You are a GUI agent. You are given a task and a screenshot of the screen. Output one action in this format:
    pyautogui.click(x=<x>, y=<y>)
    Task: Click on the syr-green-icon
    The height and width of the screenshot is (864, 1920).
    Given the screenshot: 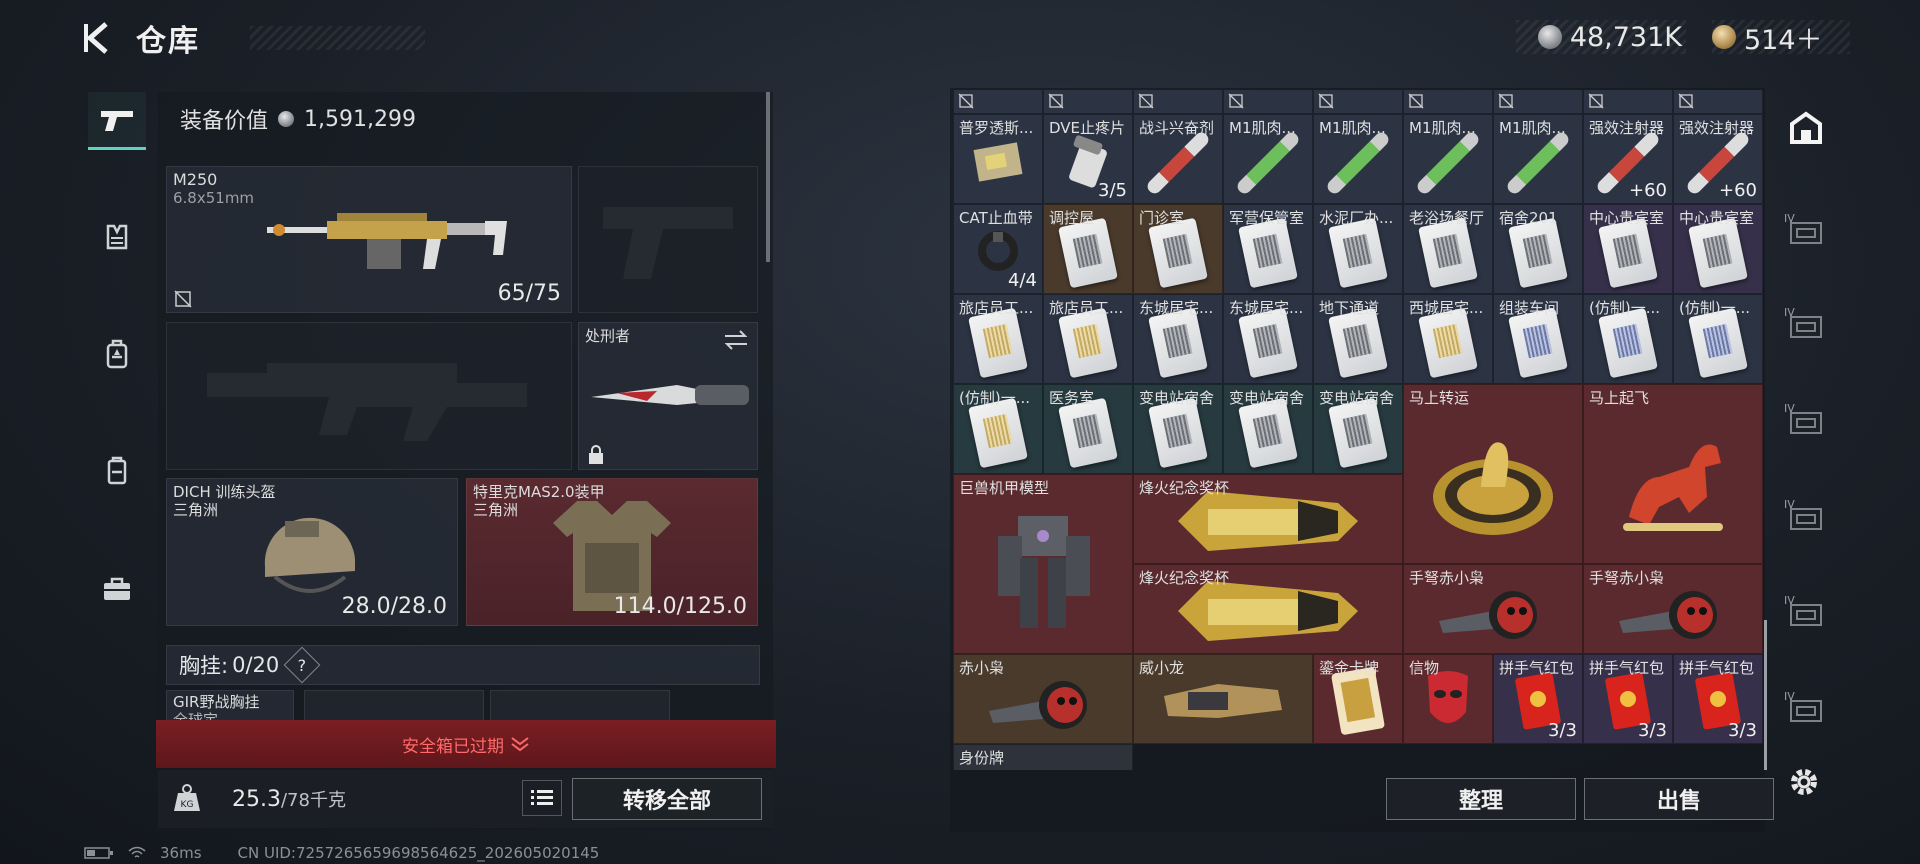 What is the action you would take?
    pyautogui.click(x=1448, y=163)
    